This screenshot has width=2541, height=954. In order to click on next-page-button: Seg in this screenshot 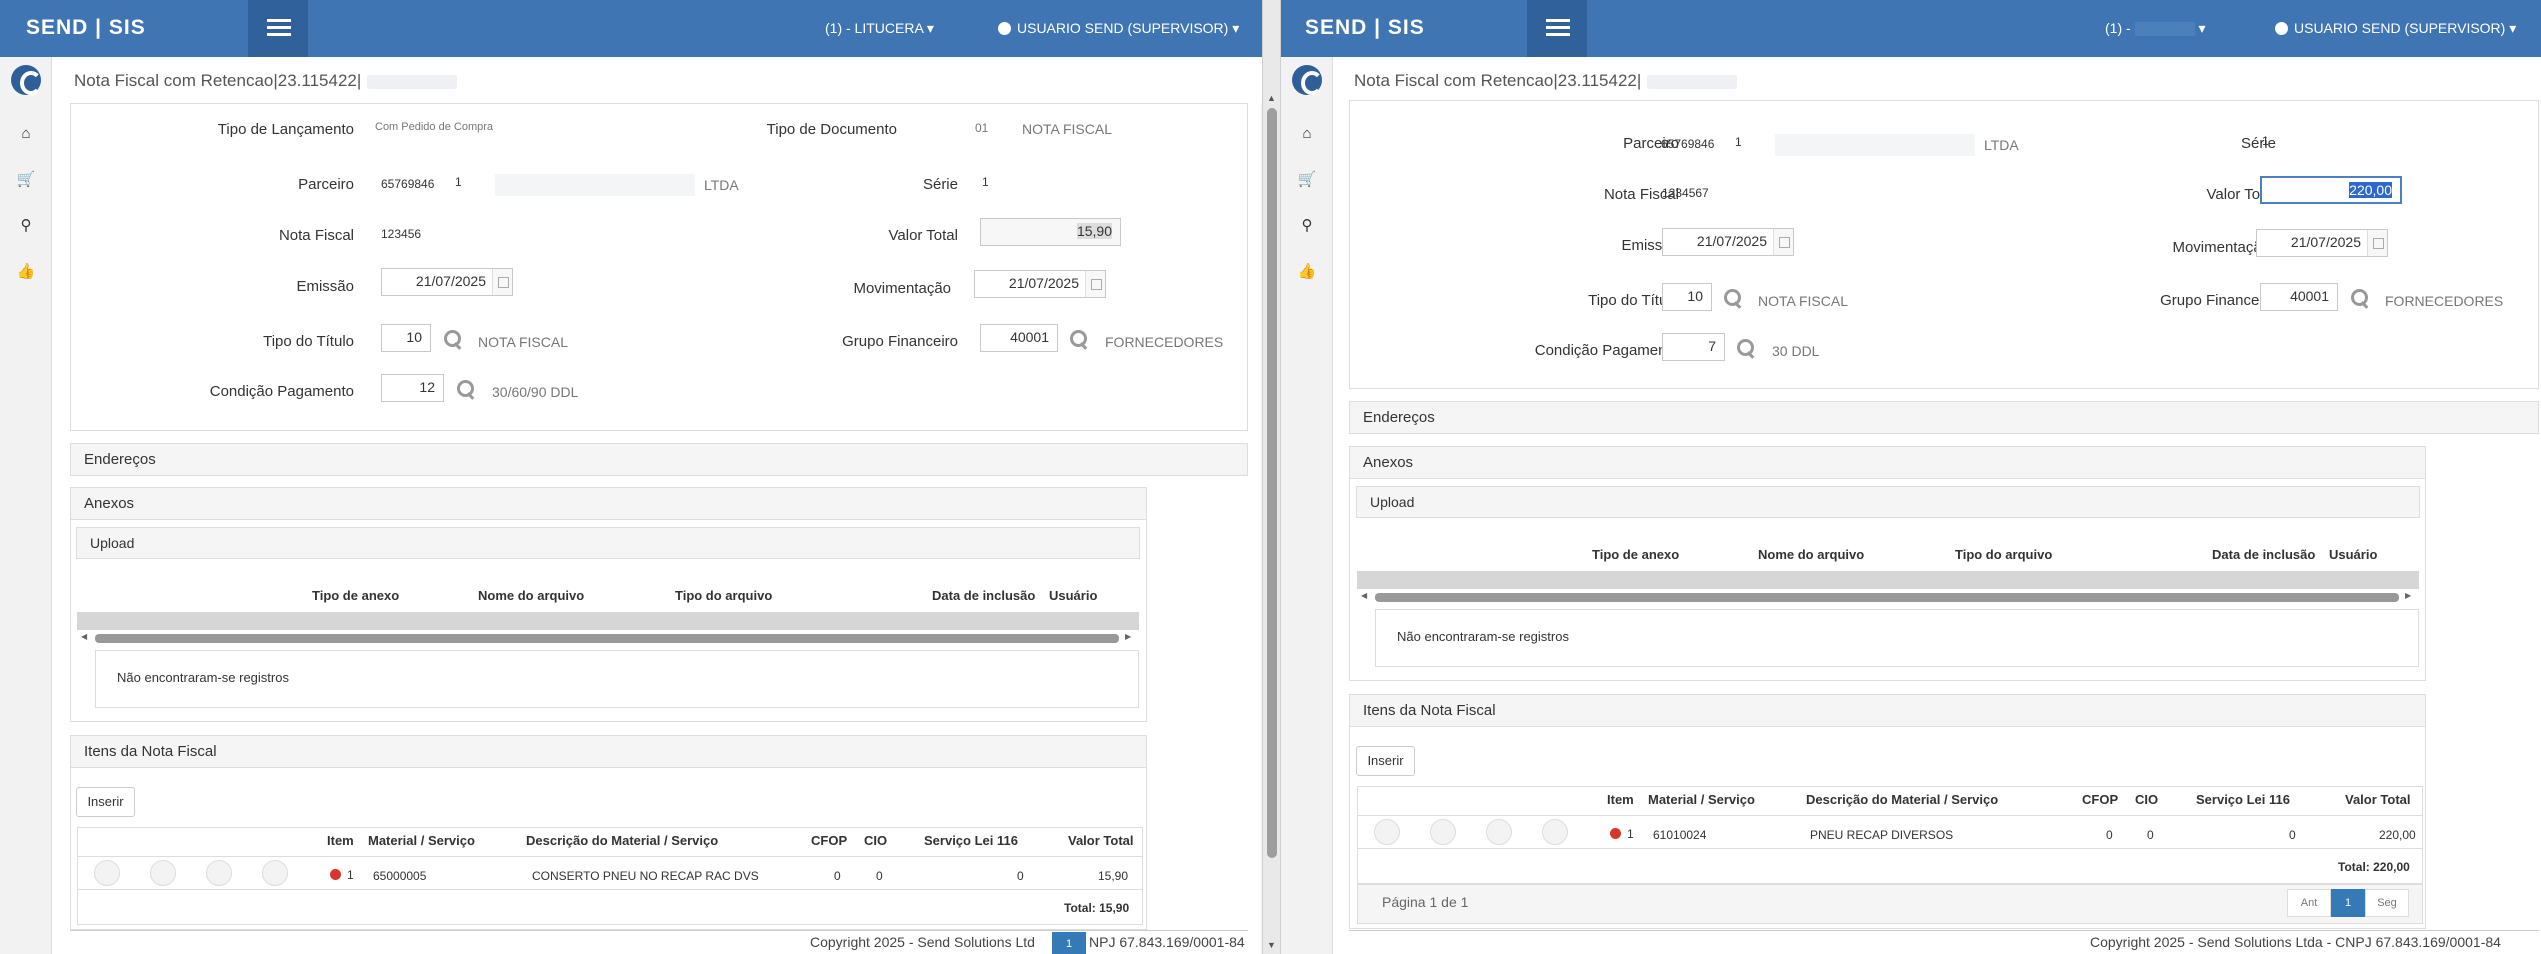, I will do `click(2387, 903)`.